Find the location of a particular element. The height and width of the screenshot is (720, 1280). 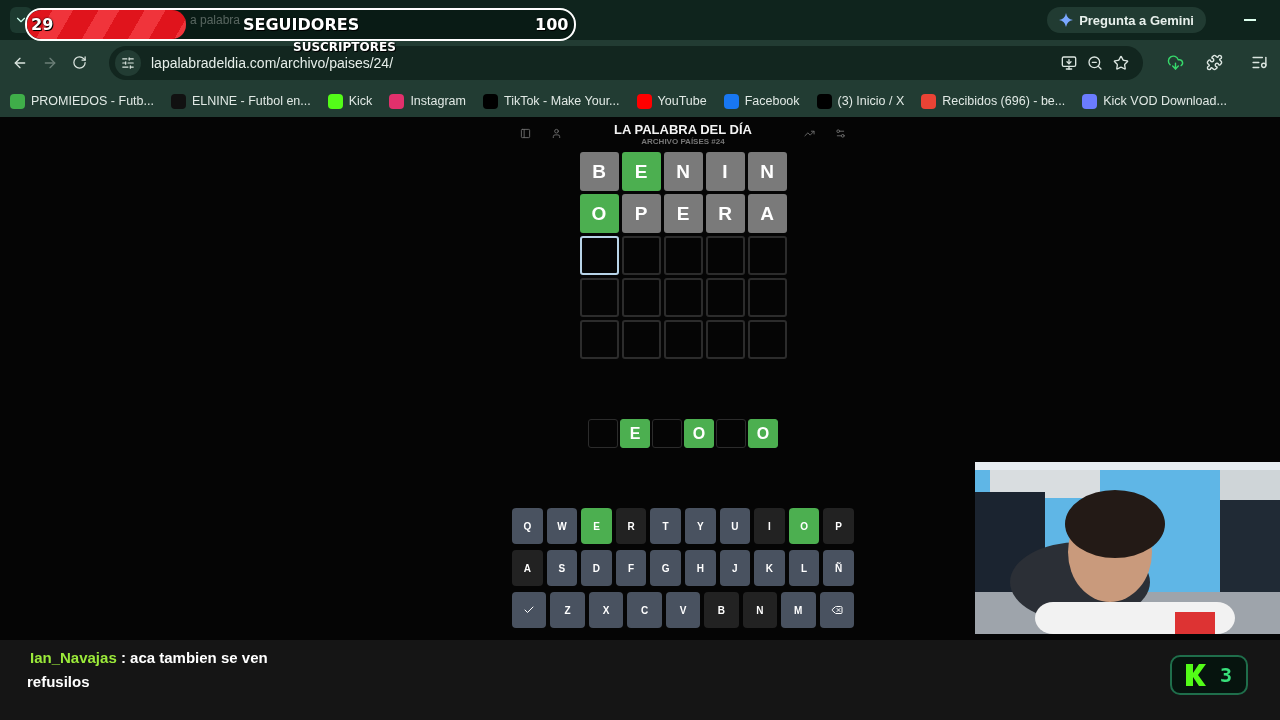

settings-button is located at coordinates (840, 133).